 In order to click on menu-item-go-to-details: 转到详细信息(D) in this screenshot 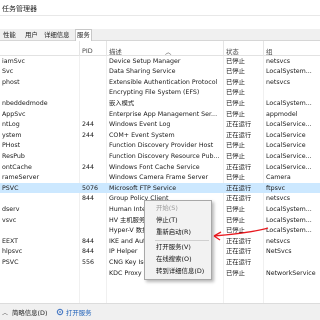, I will do `click(180, 271)`.